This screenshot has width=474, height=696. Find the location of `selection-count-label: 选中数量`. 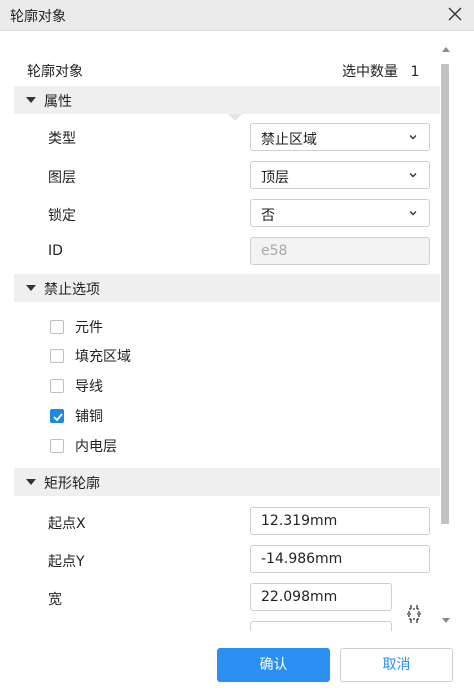

selection-count-label: 选中数量 is located at coordinates (370, 72).